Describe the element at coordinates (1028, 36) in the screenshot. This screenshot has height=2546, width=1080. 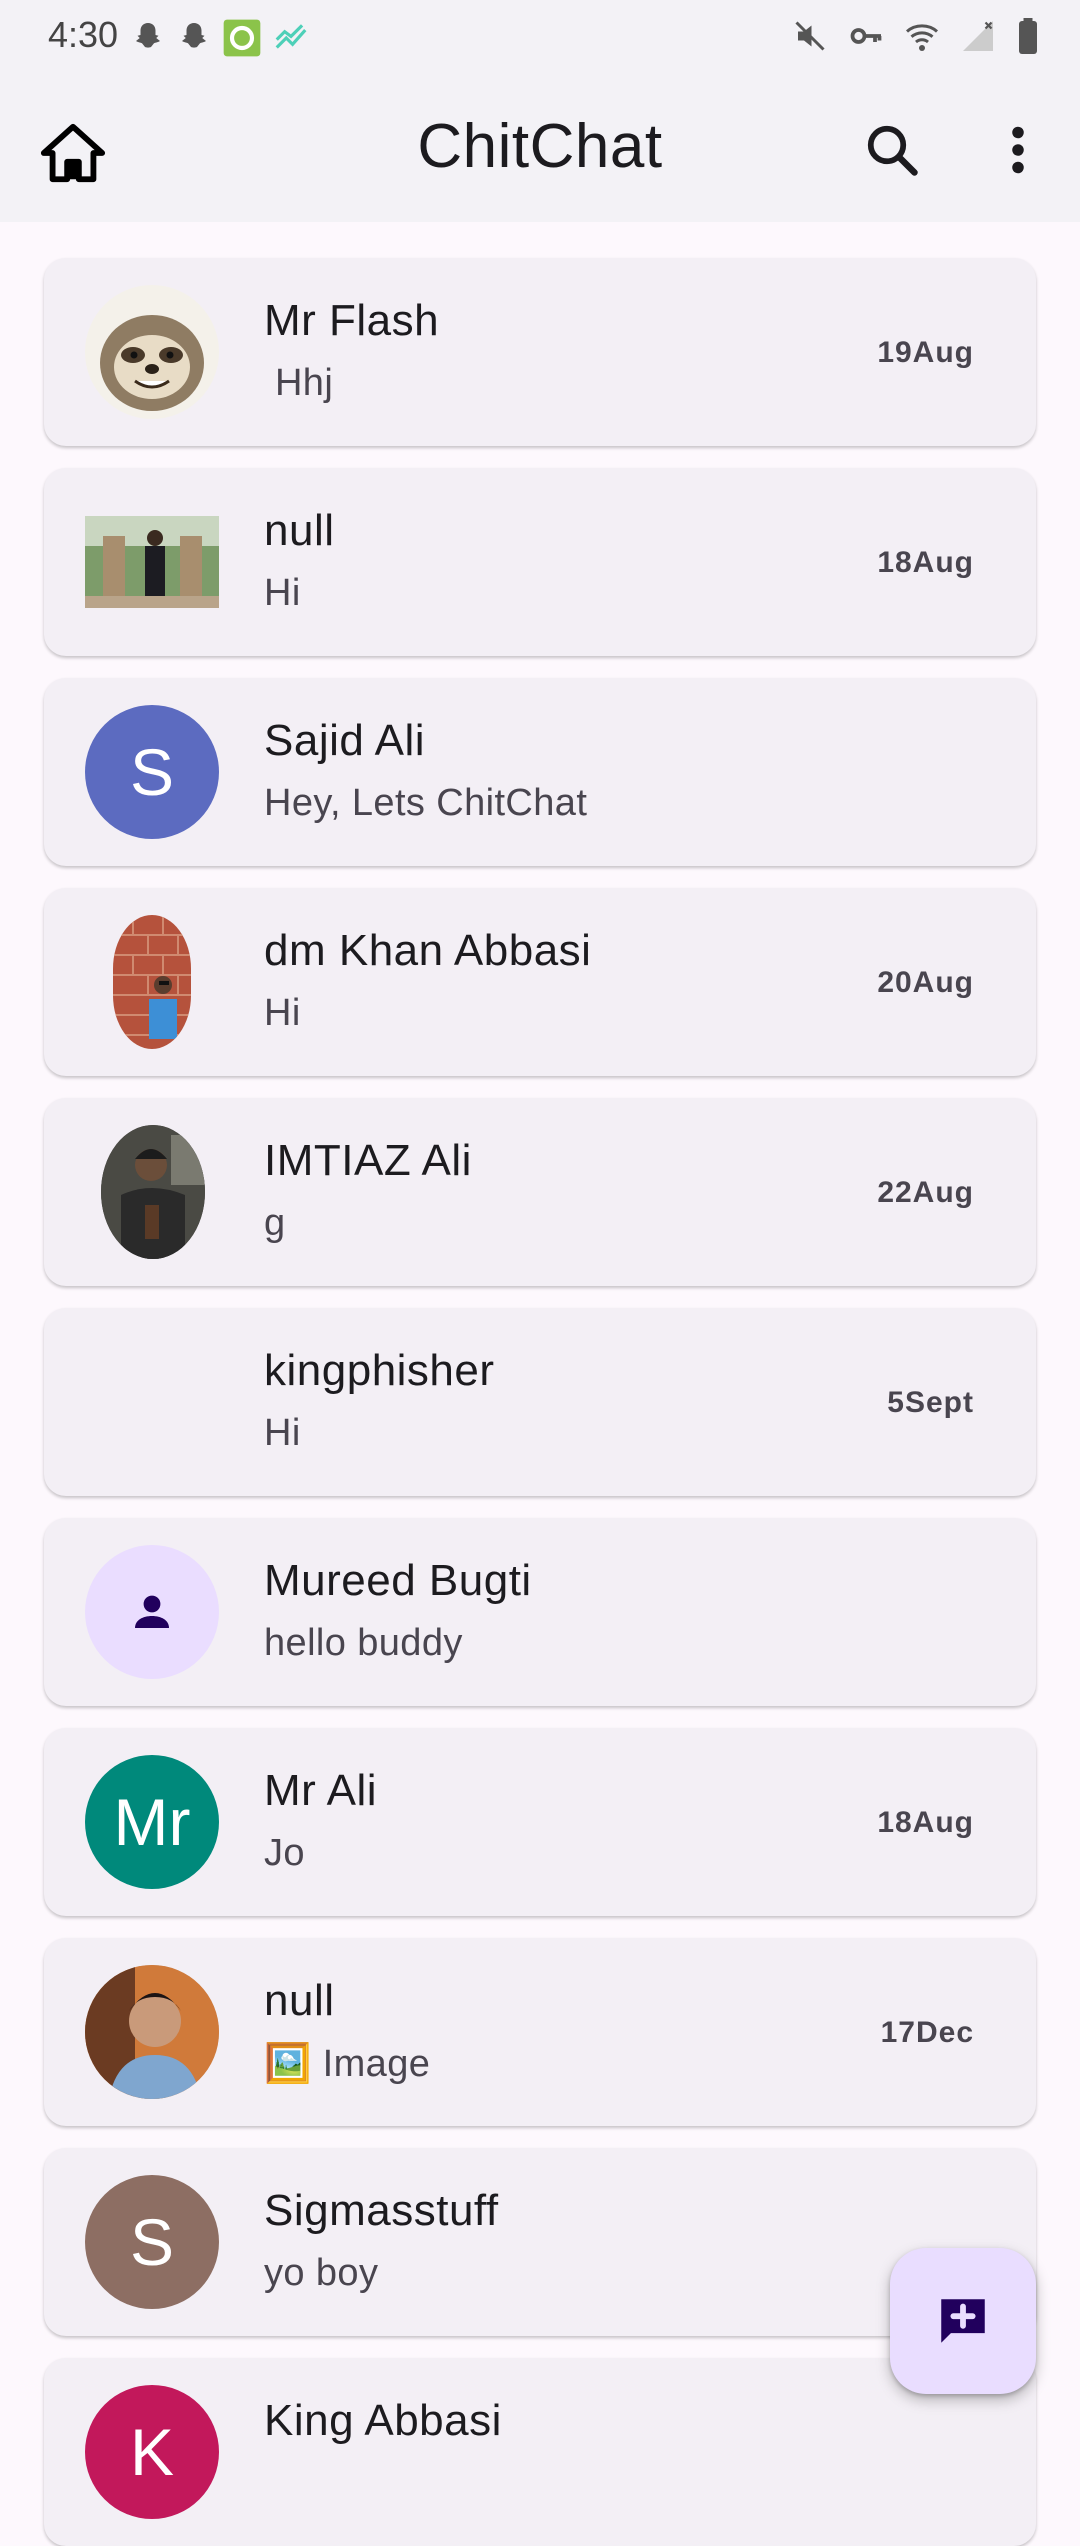
I see `battery-icon` at that location.